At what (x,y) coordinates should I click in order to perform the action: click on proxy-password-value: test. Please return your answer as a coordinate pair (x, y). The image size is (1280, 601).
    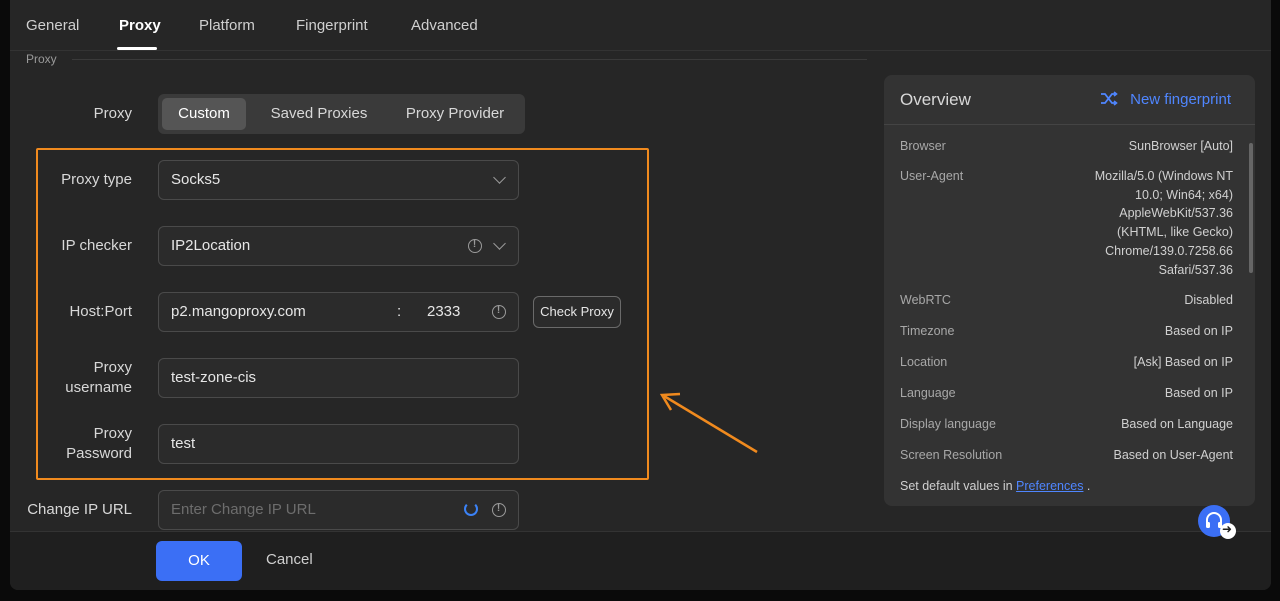
    Looking at the image, I should click on (183, 443).